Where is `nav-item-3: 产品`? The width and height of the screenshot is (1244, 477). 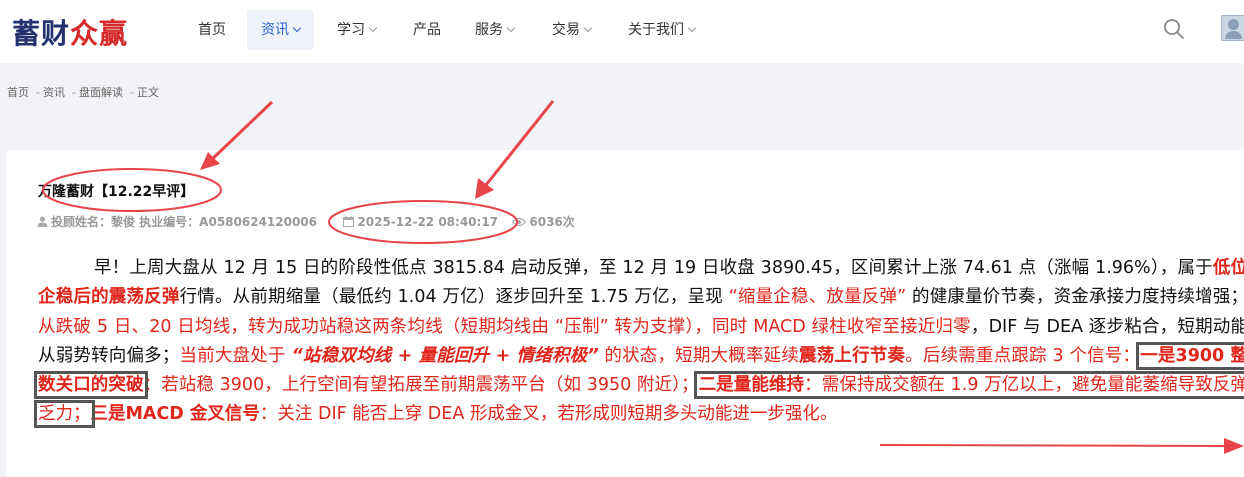 nav-item-3: 产品 is located at coordinates (427, 30).